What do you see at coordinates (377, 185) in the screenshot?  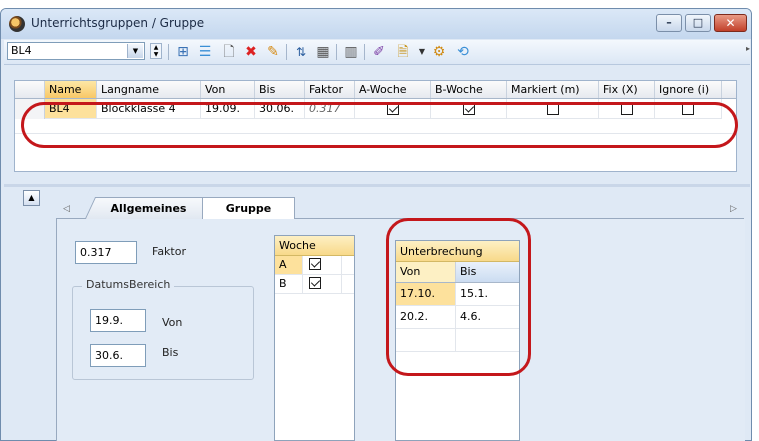 I see `panel-splitter` at bounding box center [377, 185].